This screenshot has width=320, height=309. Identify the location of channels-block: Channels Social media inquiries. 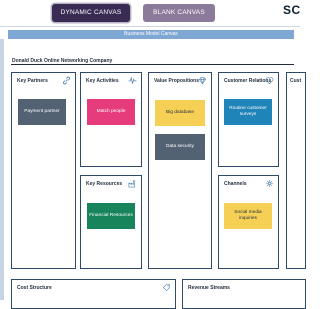
(248, 222).